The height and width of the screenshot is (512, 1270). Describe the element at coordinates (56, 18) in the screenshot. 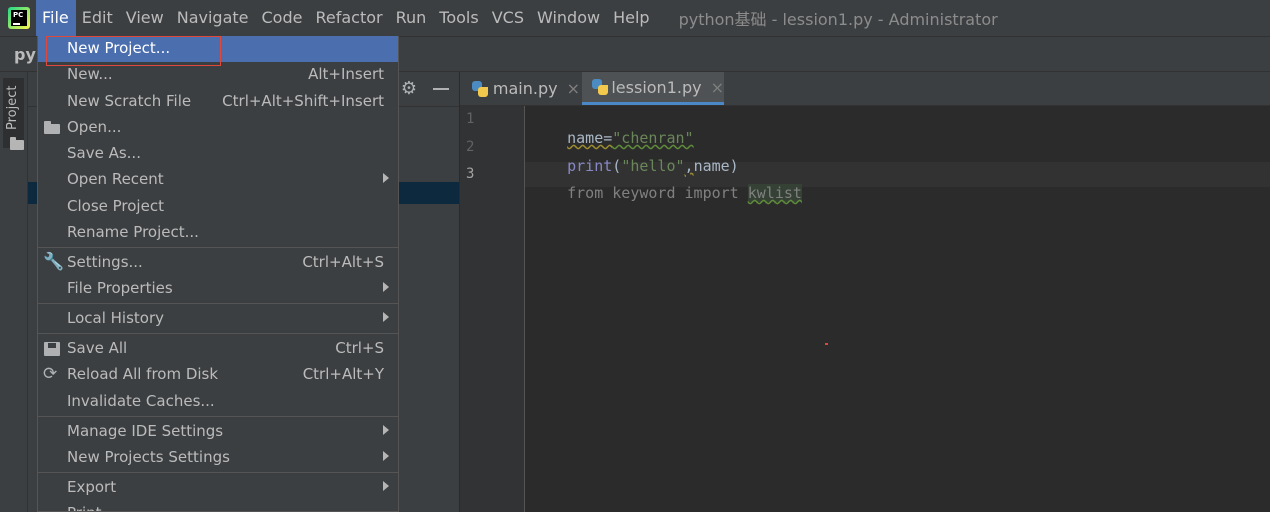

I see `menu-file: File` at that location.